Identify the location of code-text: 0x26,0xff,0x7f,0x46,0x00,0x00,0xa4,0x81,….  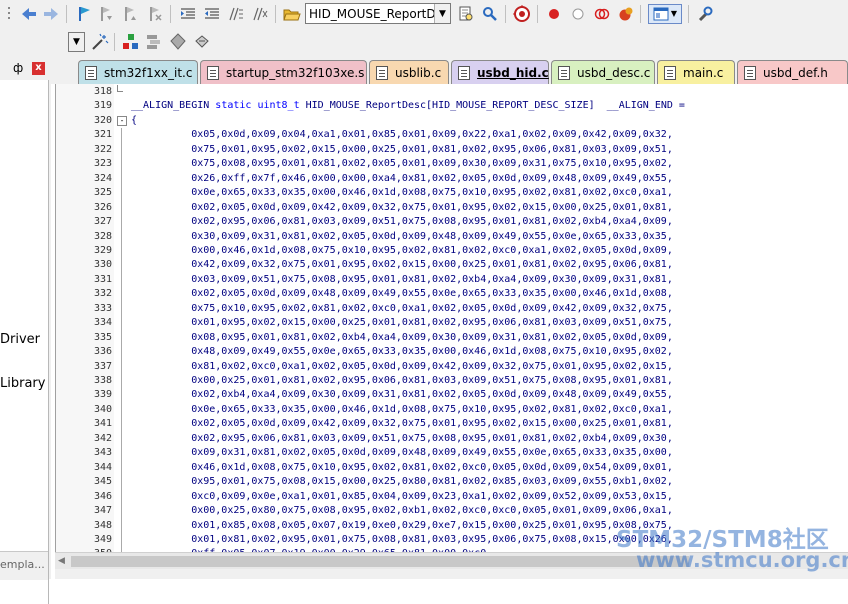
(402, 179).